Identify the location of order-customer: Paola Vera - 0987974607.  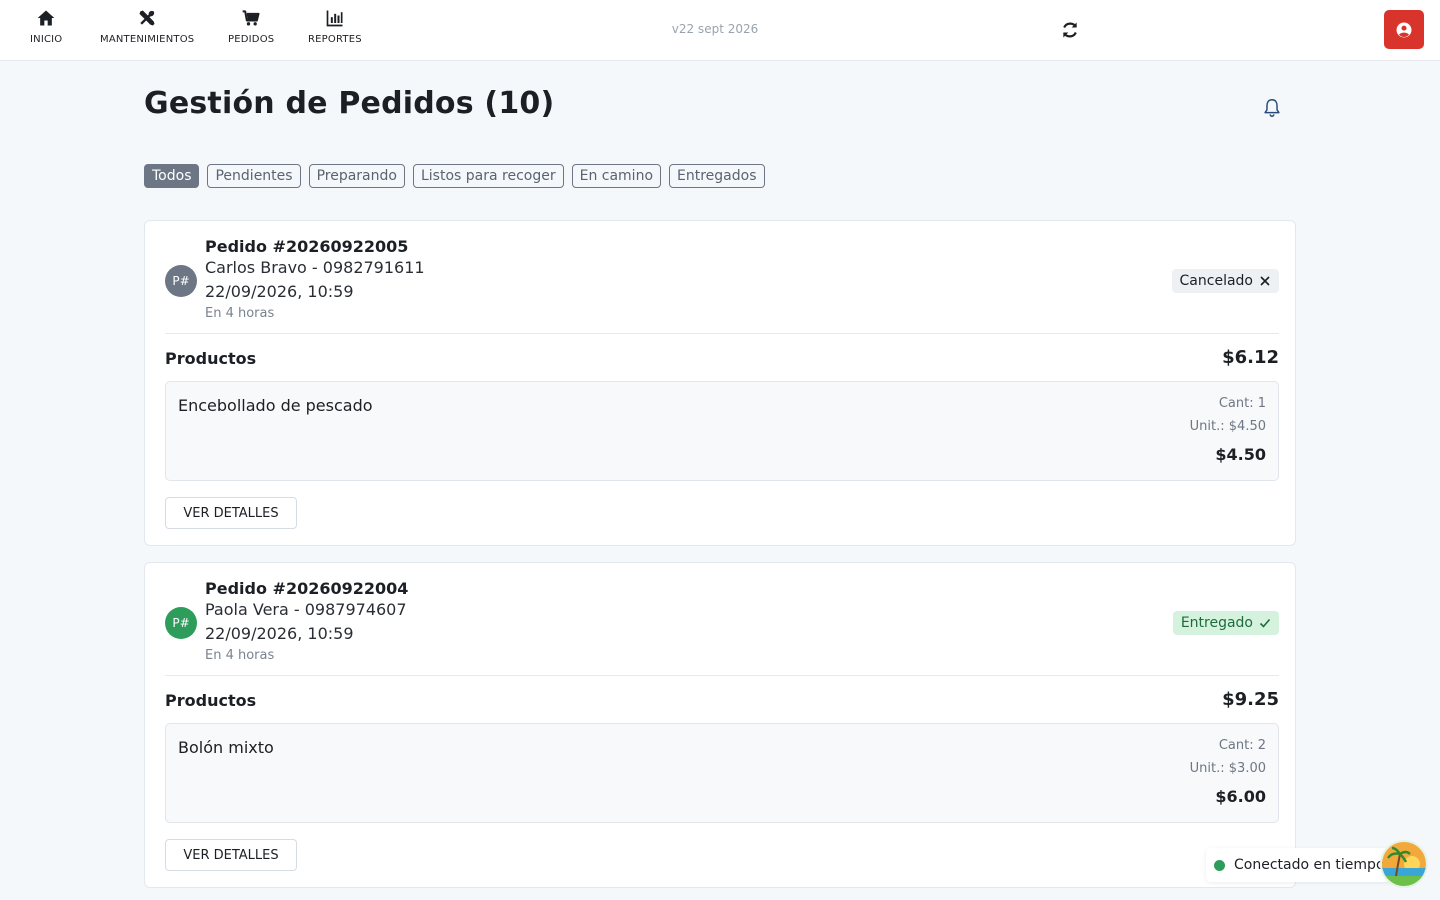
(306, 609).